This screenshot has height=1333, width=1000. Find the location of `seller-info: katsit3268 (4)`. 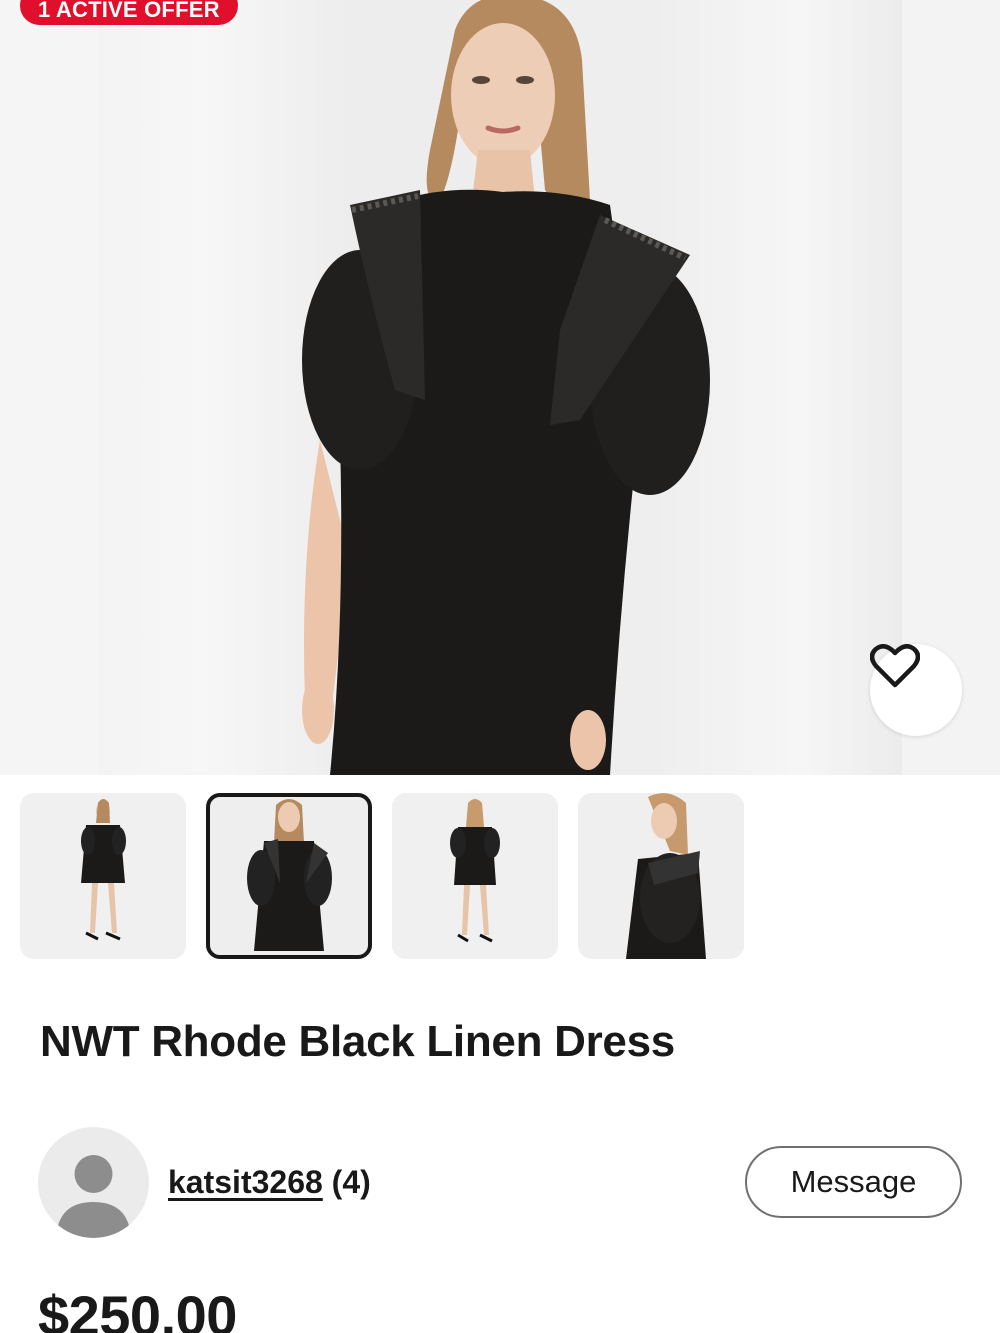

seller-info: katsit3268 (4) is located at coordinates (269, 1182).